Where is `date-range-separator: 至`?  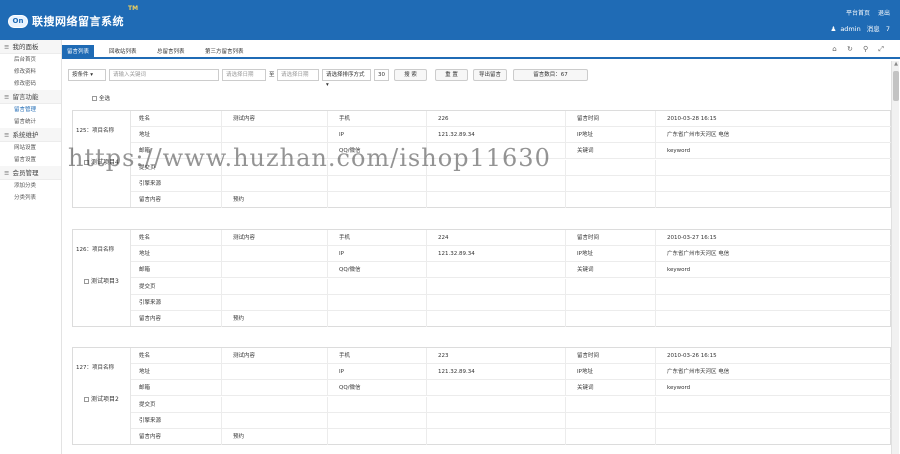
date-range-separator: 至 is located at coordinates (272, 75).